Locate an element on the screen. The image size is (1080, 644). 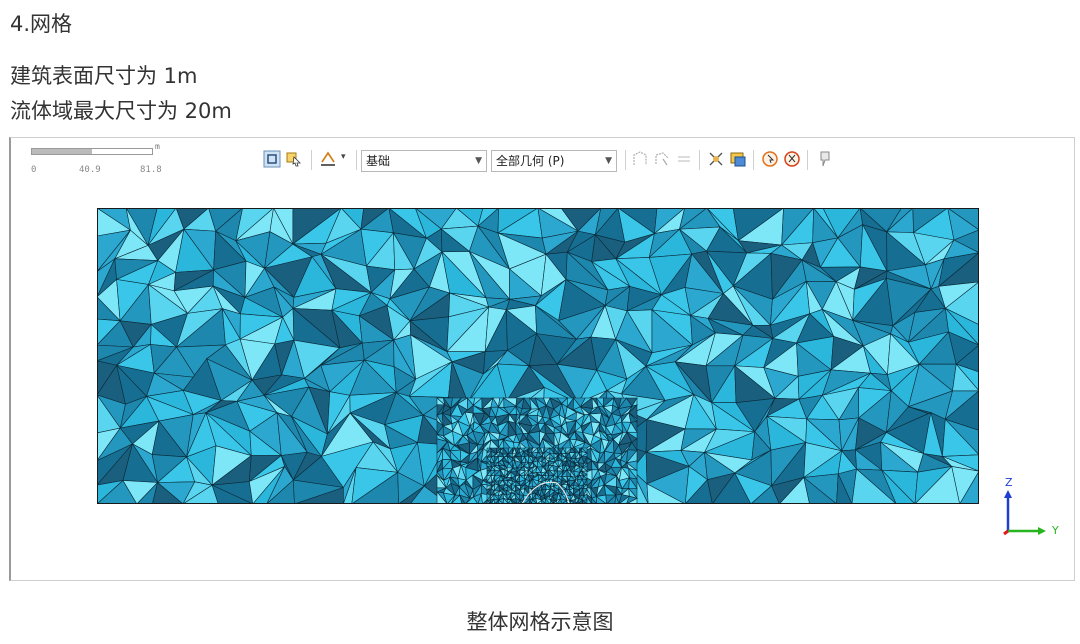
x-axis-line is located at coordinates (1006, 532).